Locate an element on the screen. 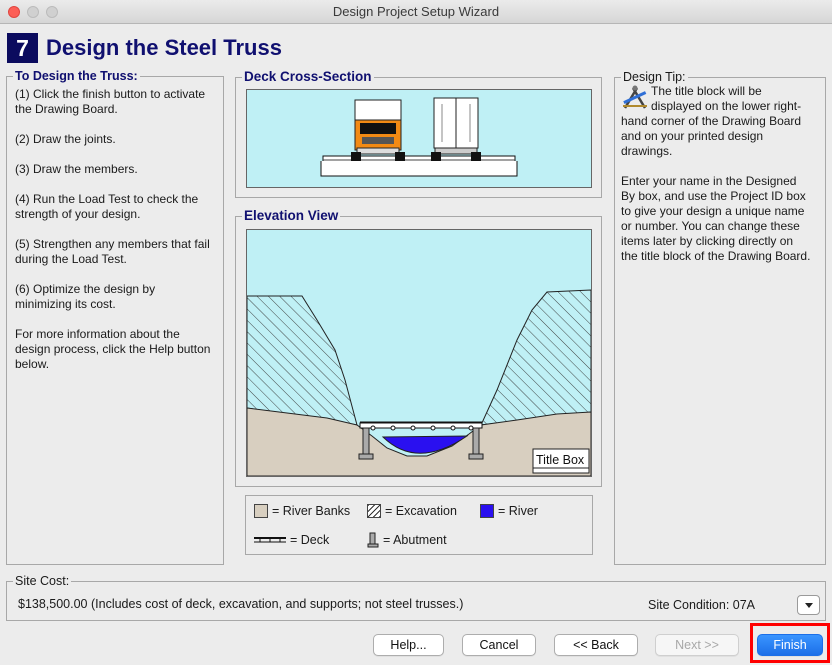 The height and width of the screenshot is (665, 832). zoom-window-button is located at coordinates (52, 12).